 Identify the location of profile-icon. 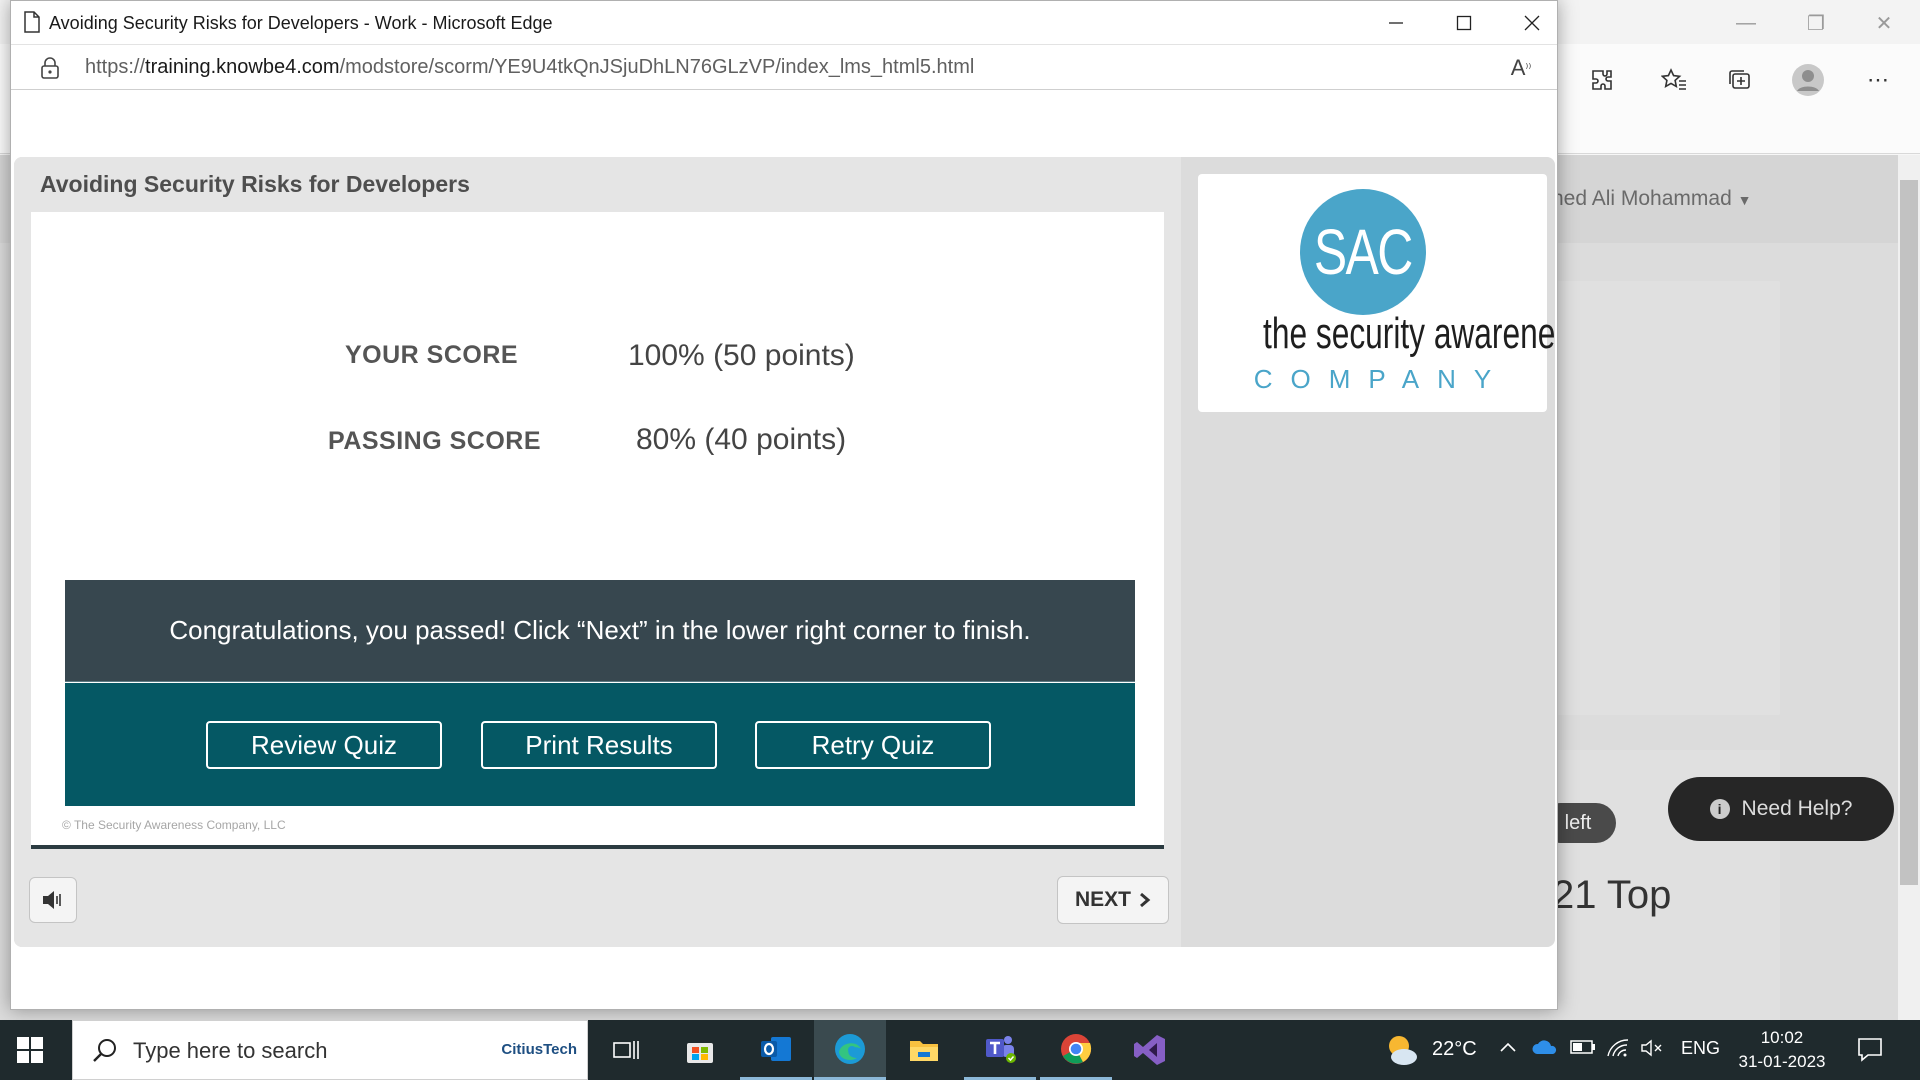
(1808, 80).